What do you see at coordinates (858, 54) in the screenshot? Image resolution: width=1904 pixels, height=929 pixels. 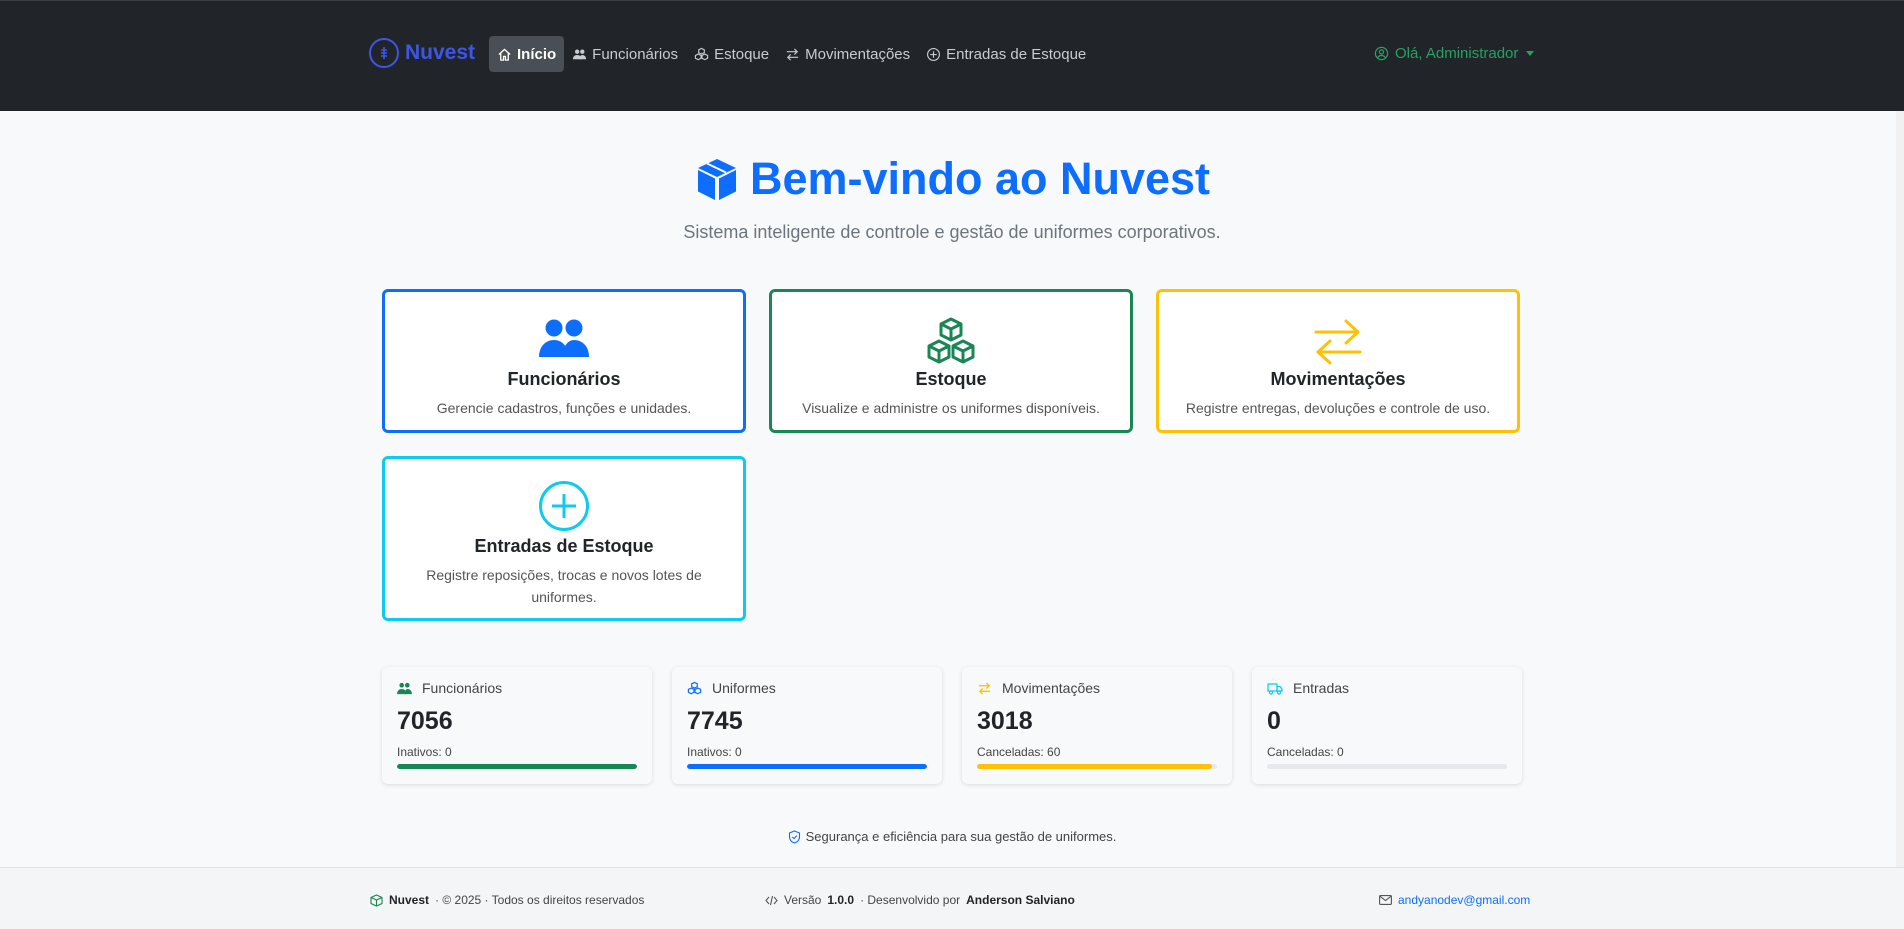 I see `nav-item-label: Movimentações` at bounding box center [858, 54].